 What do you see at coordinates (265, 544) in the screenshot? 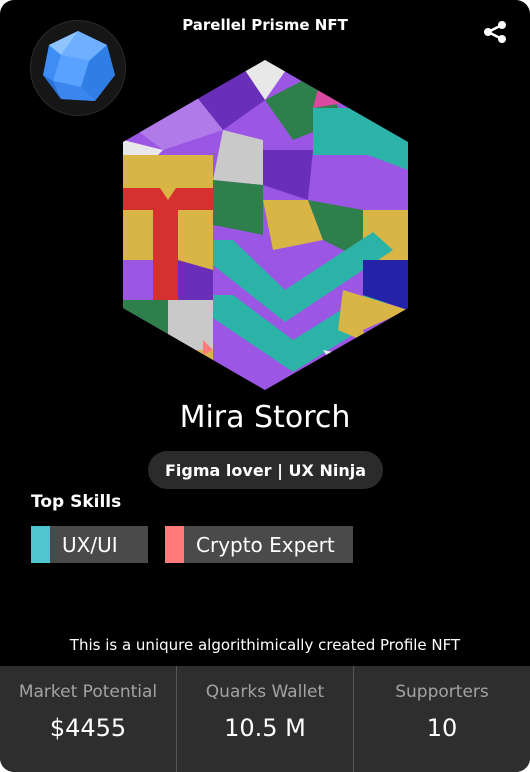
I see `skill-label: Crypto Expert` at bounding box center [265, 544].